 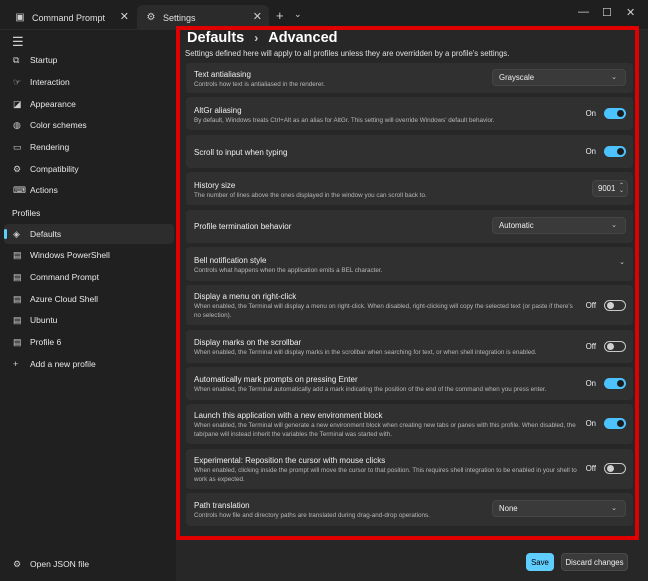 What do you see at coordinates (245, 296) in the screenshot?
I see `setting-title: Display a menu on right-click` at bounding box center [245, 296].